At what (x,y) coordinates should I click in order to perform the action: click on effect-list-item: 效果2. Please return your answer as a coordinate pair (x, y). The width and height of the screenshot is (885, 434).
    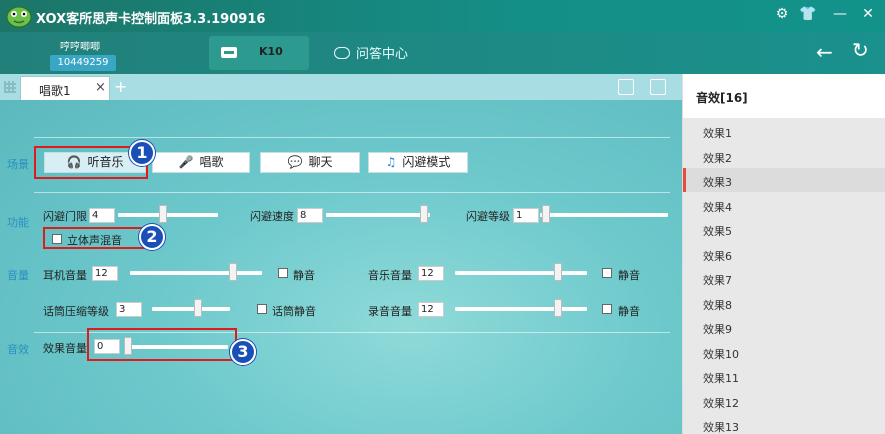
    Looking at the image, I should click on (784, 156).